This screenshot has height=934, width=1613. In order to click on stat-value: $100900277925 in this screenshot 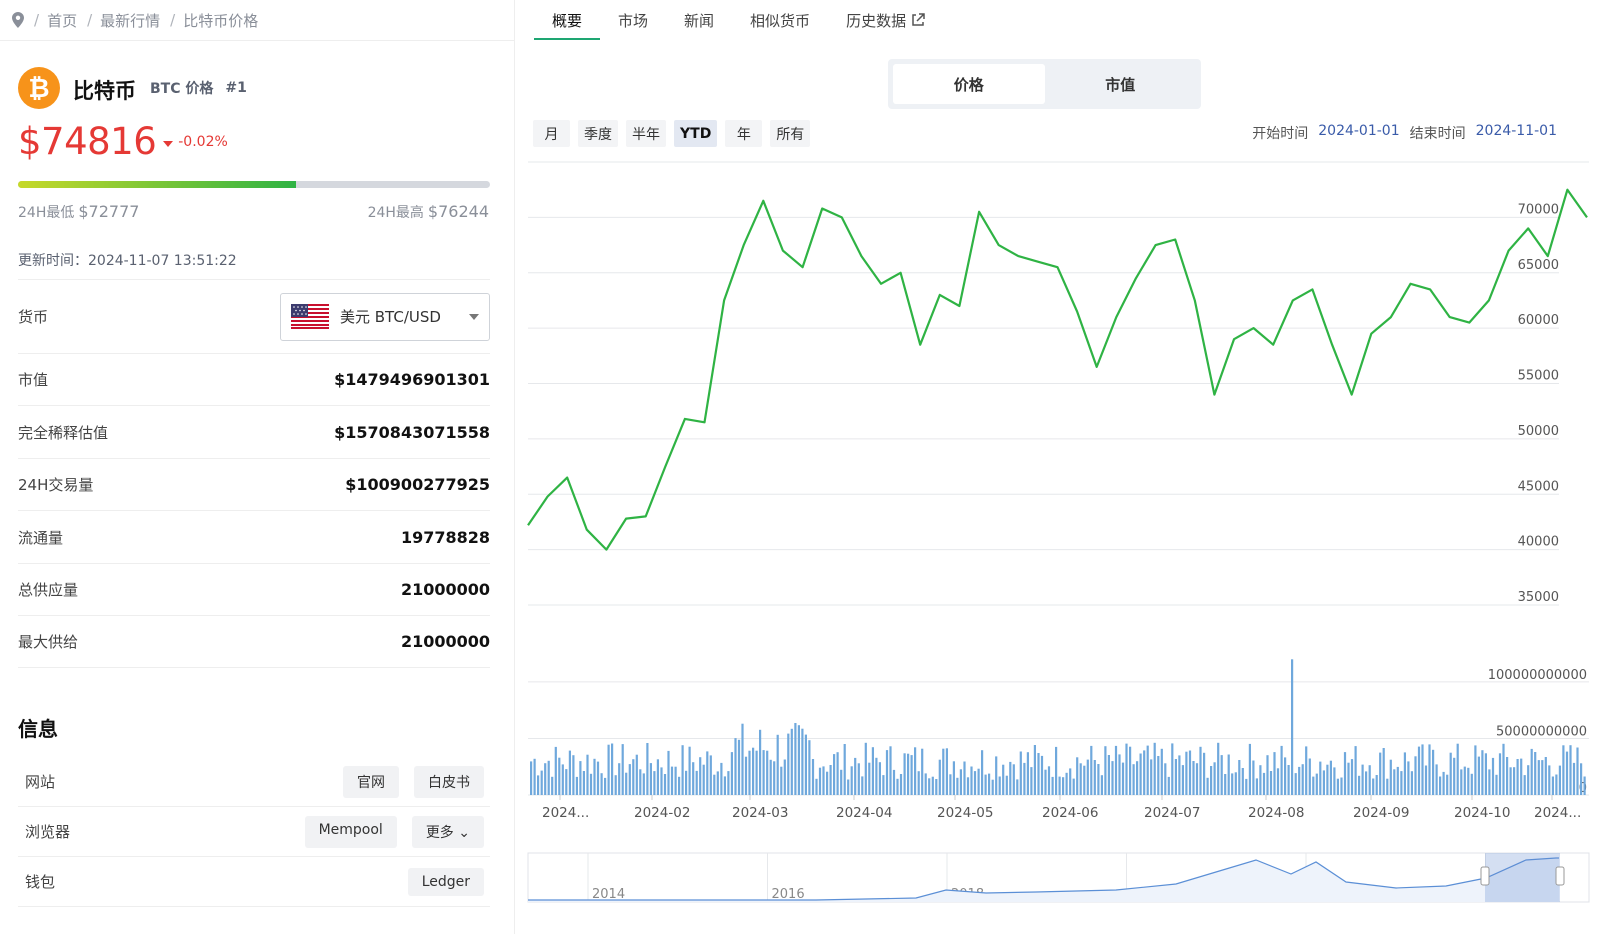, I will do `click(417, 484)`.